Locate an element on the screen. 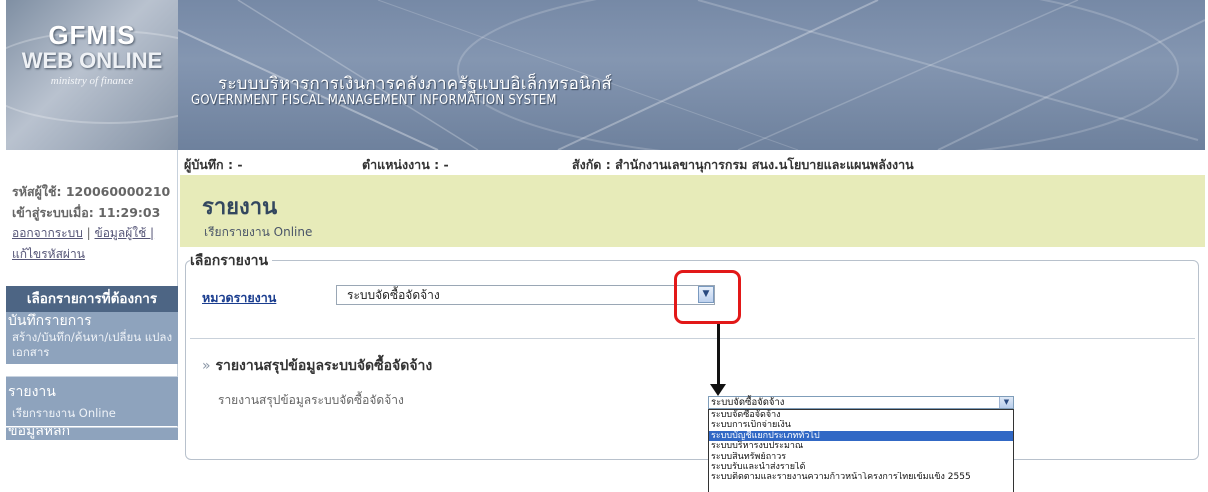 This screenshot has height=492, width=1208. dropdown-option-highlighted: ระบบบัญชีแยกประเภททั่วไป is located at coordinates (861, 436).